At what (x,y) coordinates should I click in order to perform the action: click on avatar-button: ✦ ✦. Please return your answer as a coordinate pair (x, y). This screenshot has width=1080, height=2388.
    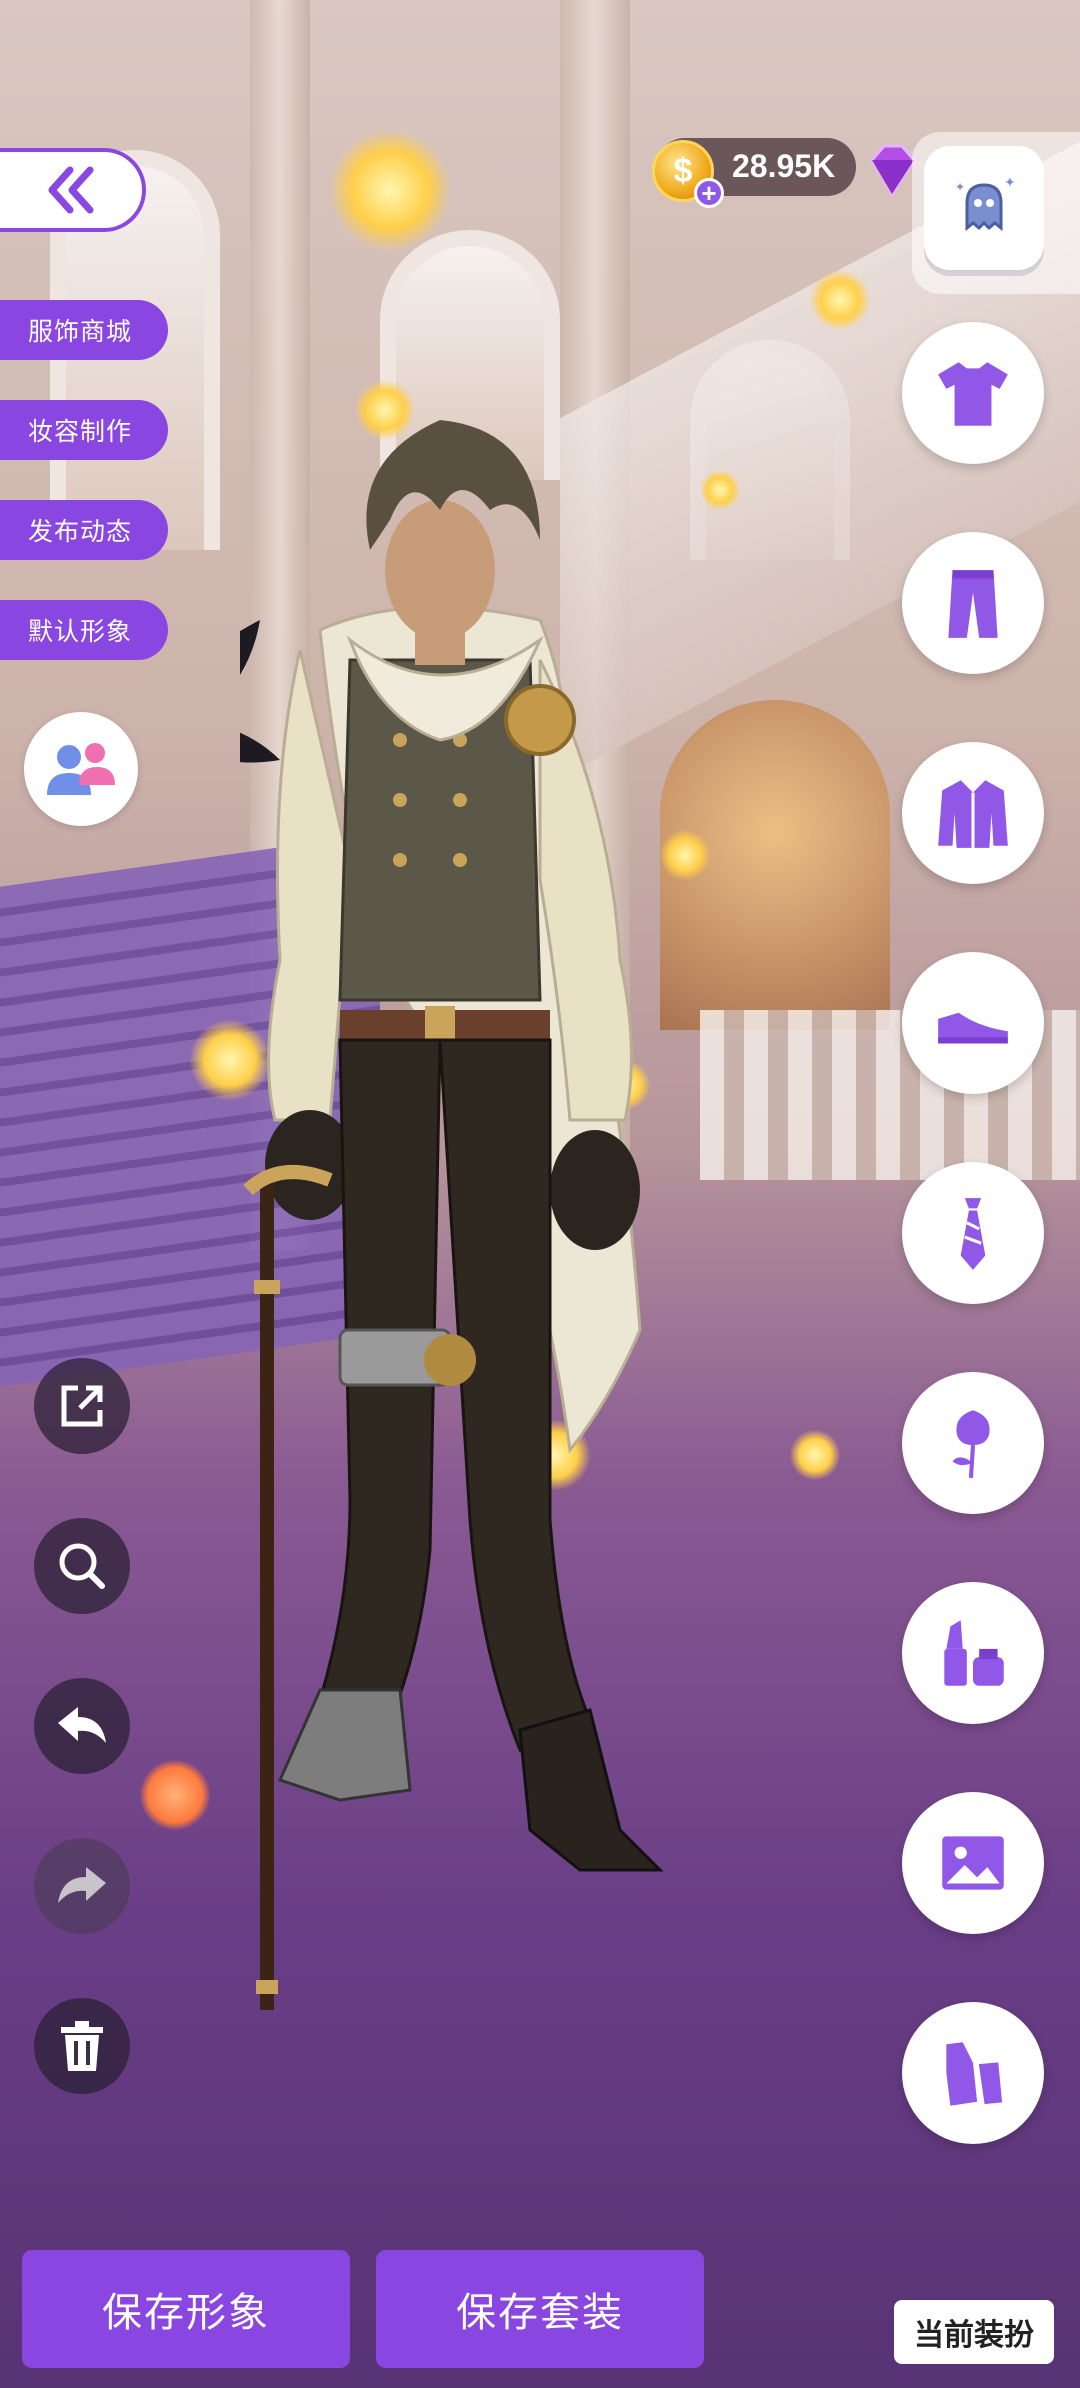
    Looking at the image, I should click on (984, 208).